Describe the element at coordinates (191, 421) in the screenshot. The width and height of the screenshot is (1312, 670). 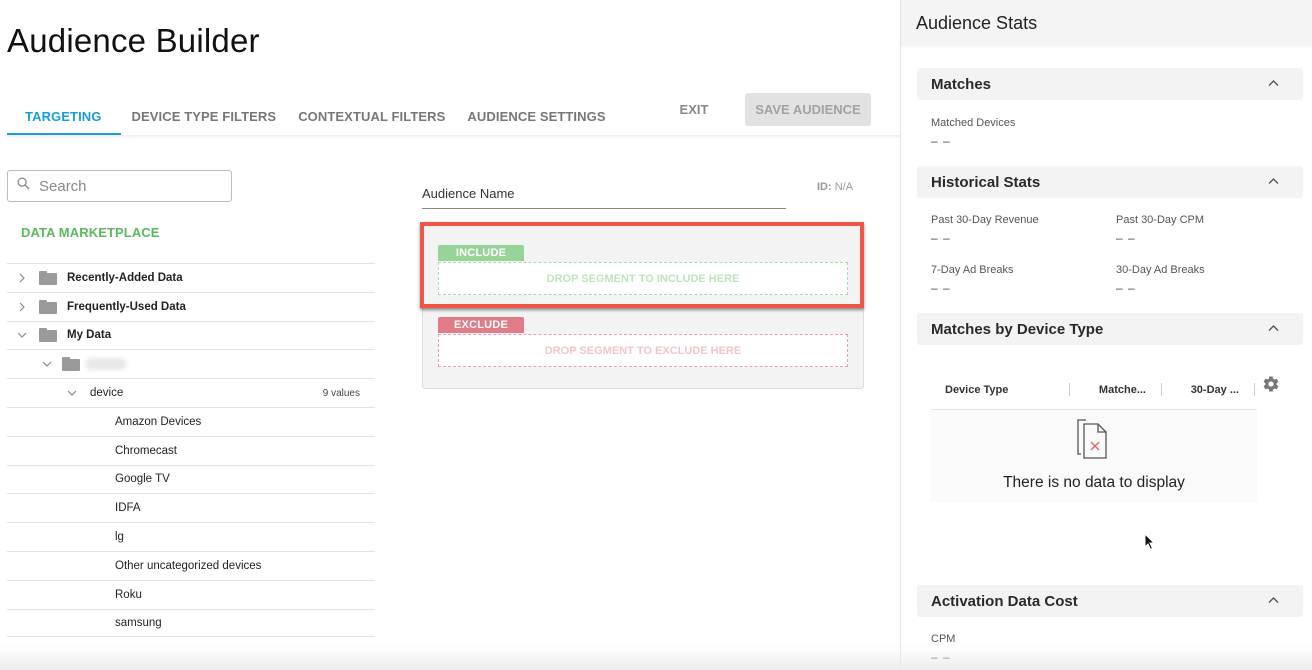
I see `tree-value: Amazon Devices` at that location.